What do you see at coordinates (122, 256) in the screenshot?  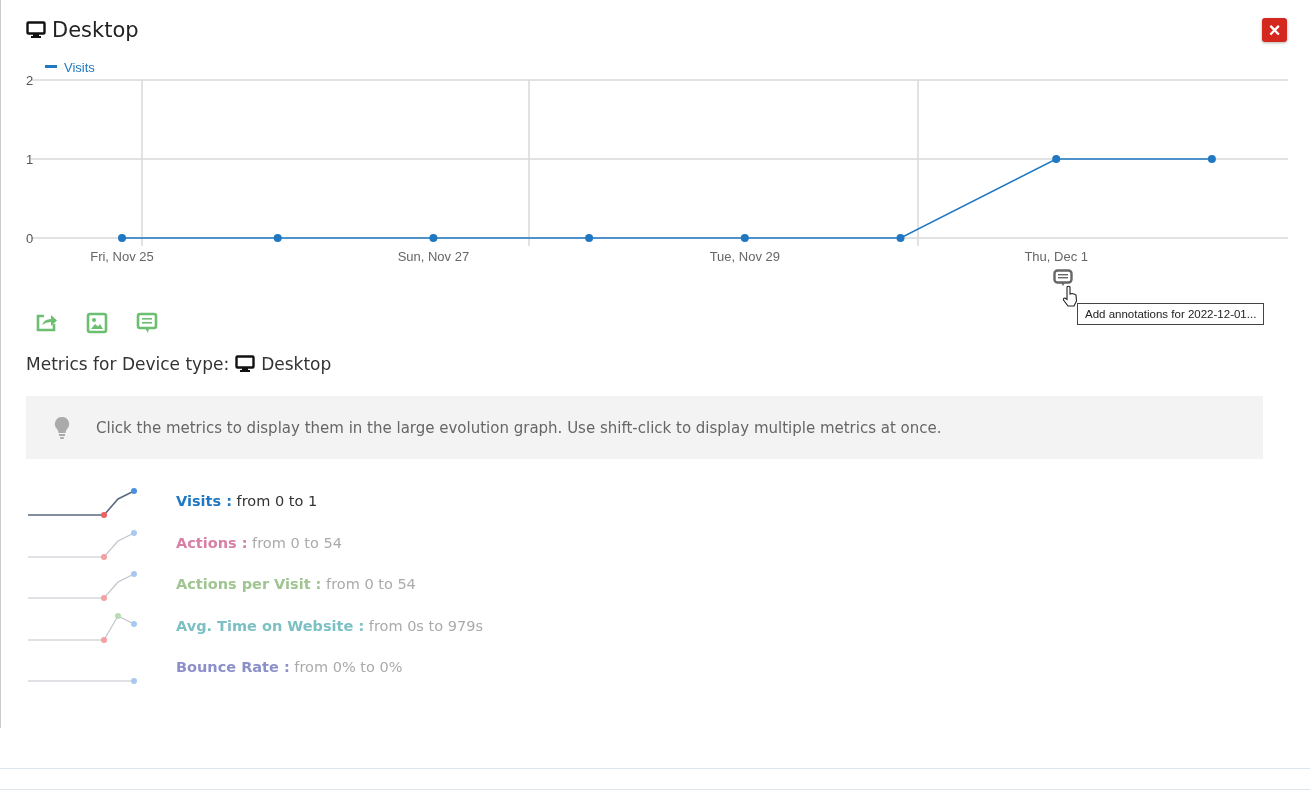 I see `x-axis-label: Fri, Nov 25` at bounding box center [122, 256].